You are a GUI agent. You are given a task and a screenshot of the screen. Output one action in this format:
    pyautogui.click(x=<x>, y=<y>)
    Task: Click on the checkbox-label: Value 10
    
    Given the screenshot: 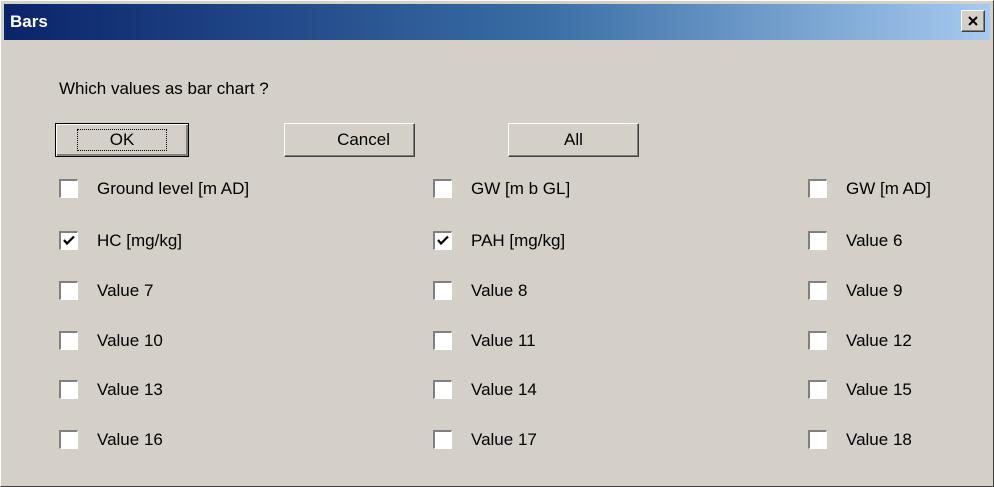 What is the action you would take?
    pyautogui.click(x=130, y=340)
    